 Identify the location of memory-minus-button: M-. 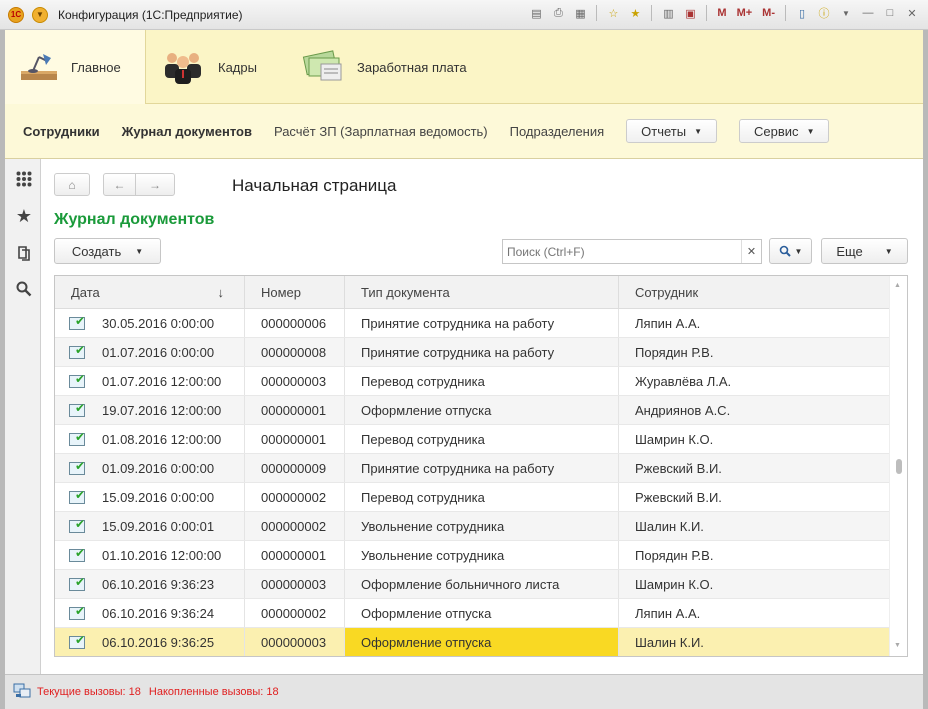
(768, 13).